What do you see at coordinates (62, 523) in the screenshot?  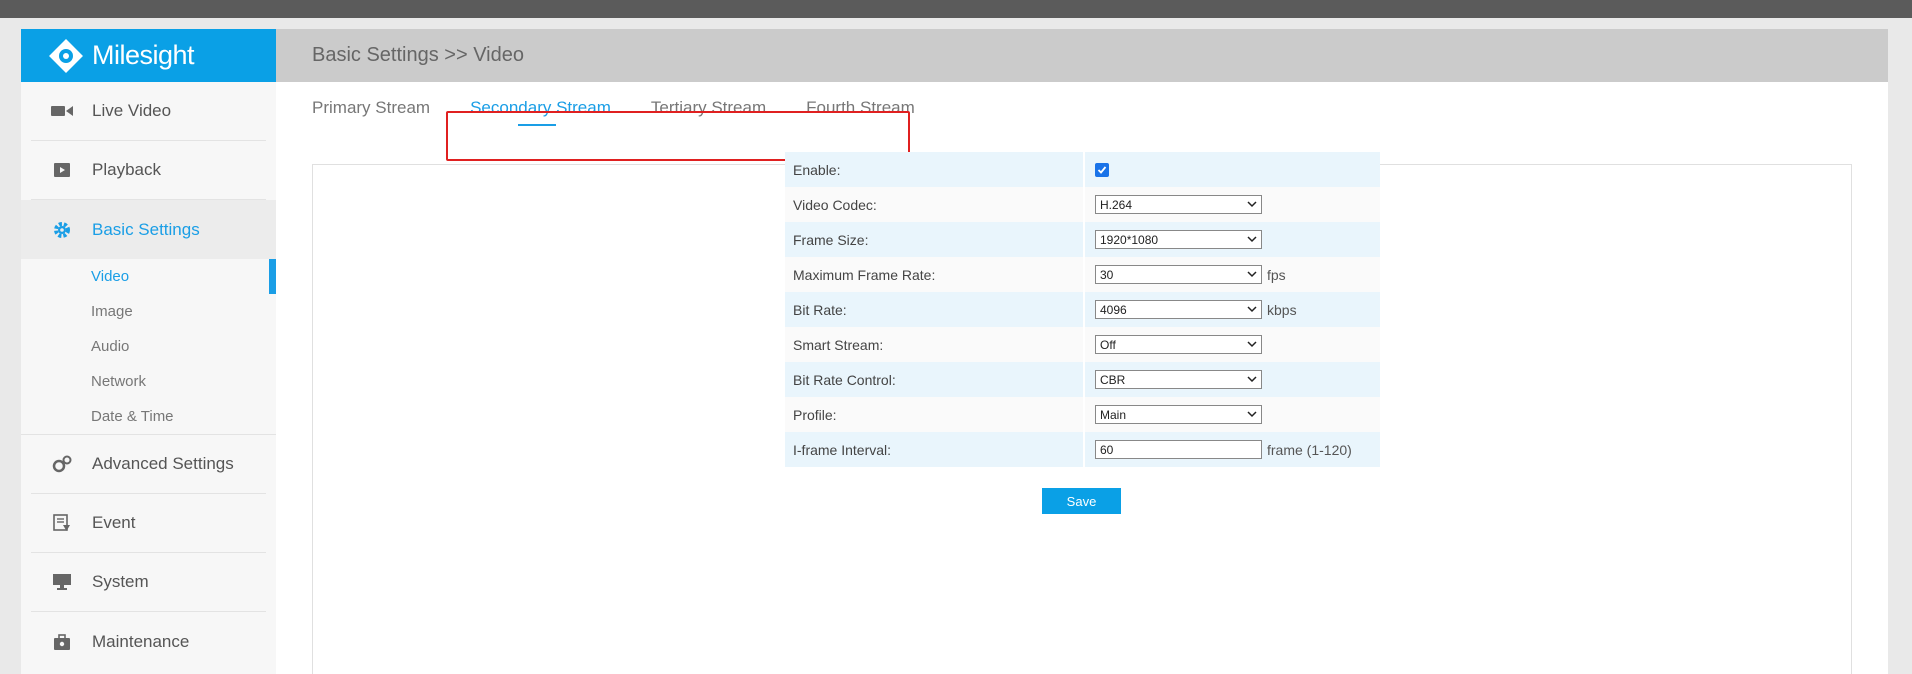 I see `event-icon` at bounding box center [62, 523].